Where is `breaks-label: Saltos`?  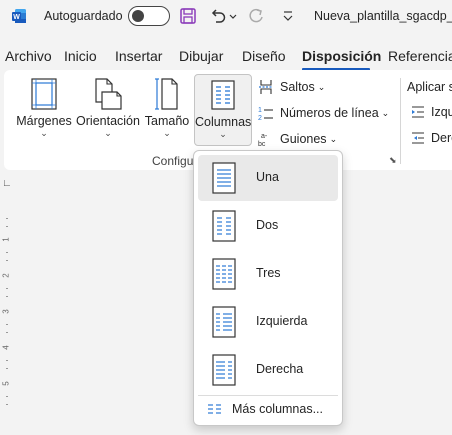
breaks-label: Saltos is located at coordinates (297, 87).